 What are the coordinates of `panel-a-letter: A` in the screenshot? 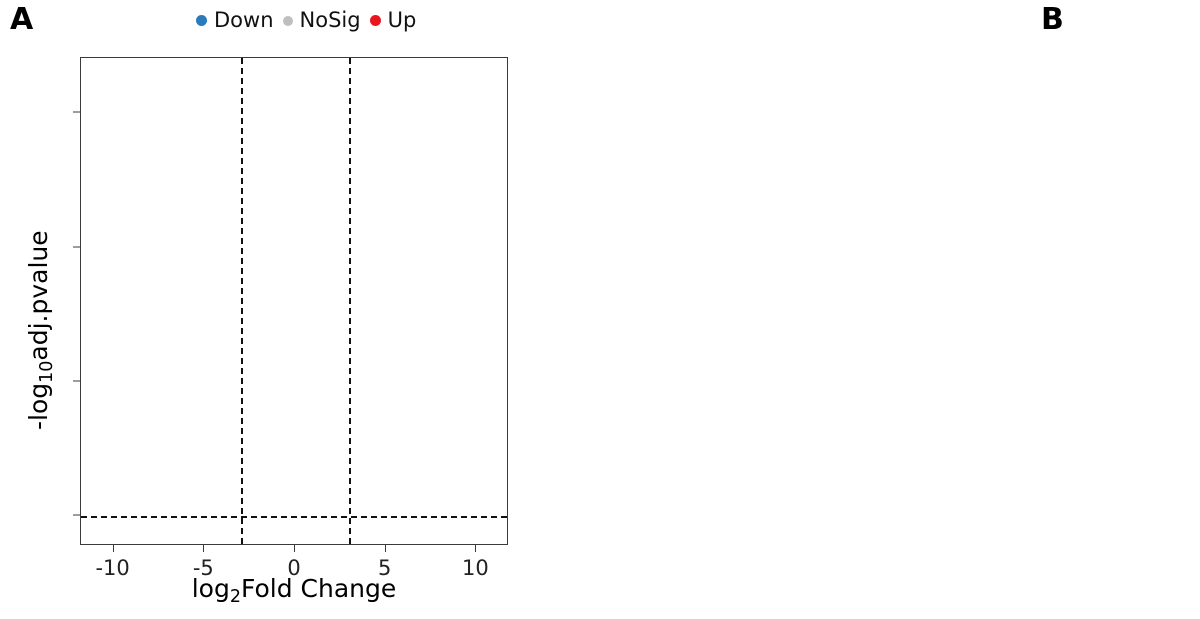 It's located at (22, 19).